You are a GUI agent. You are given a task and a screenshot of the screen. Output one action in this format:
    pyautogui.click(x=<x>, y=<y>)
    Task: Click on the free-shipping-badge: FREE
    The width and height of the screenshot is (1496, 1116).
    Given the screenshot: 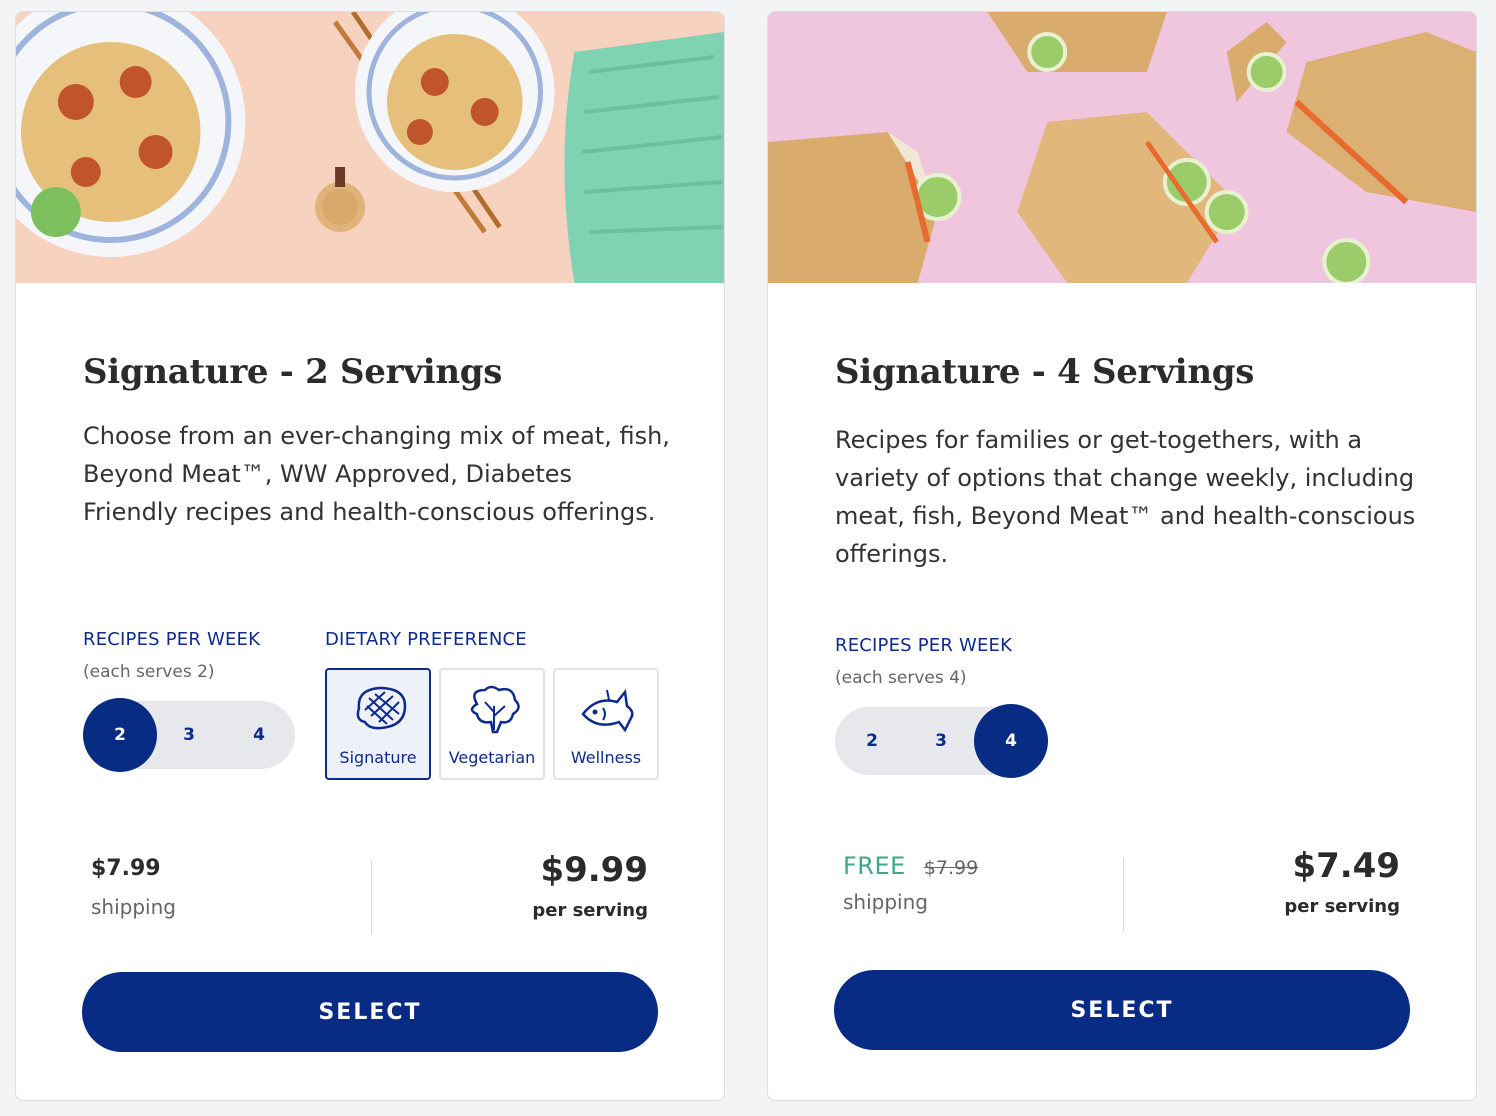 What is the action you would take?
    pyautogui.click(x=874, y=866)
    